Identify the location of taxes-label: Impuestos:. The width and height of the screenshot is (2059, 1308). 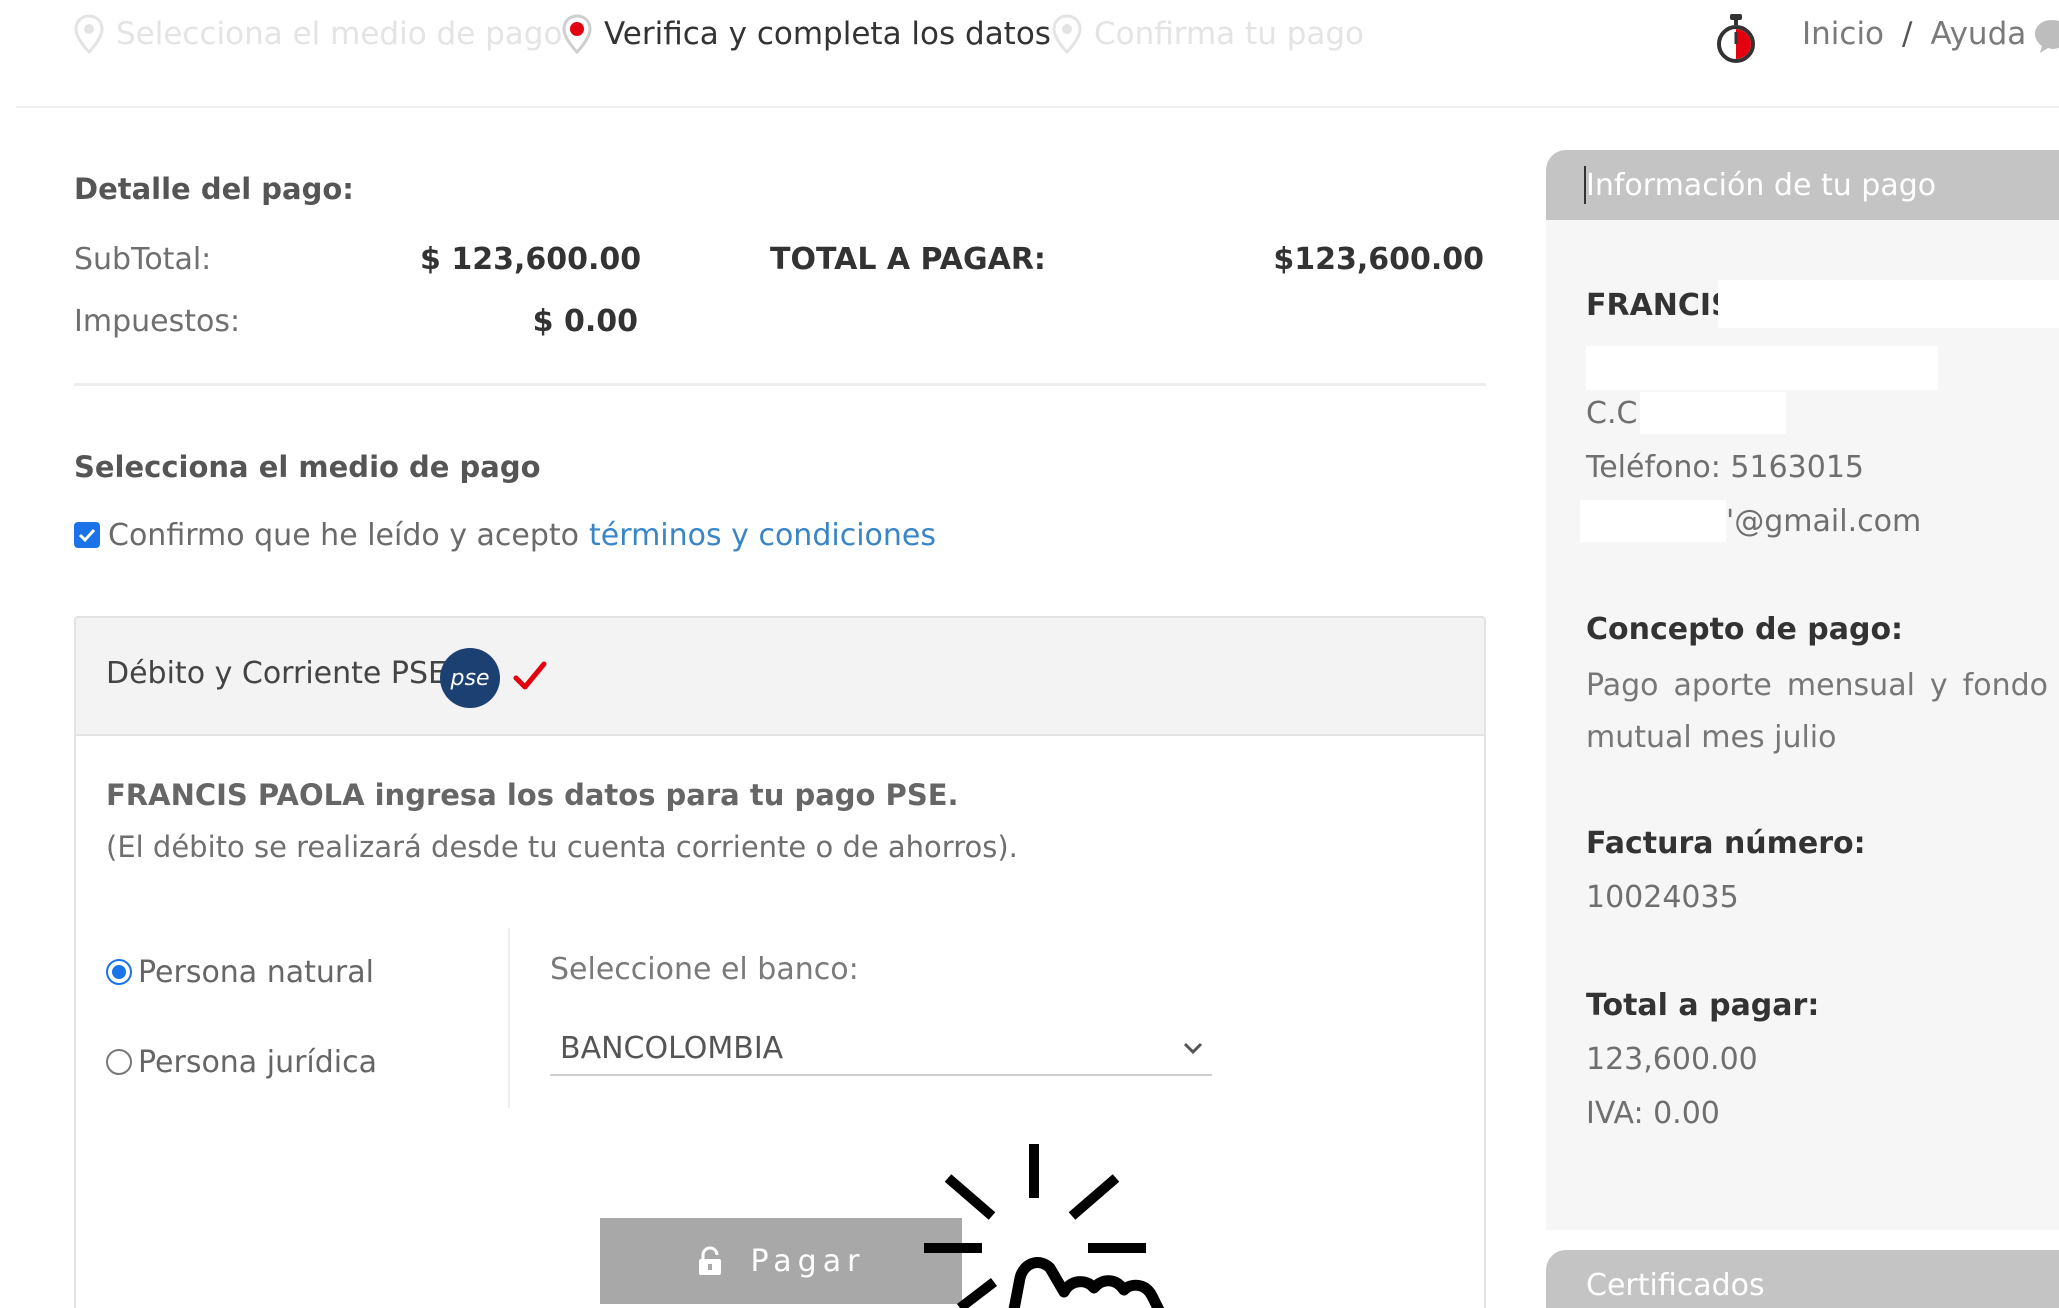
(157, 321).